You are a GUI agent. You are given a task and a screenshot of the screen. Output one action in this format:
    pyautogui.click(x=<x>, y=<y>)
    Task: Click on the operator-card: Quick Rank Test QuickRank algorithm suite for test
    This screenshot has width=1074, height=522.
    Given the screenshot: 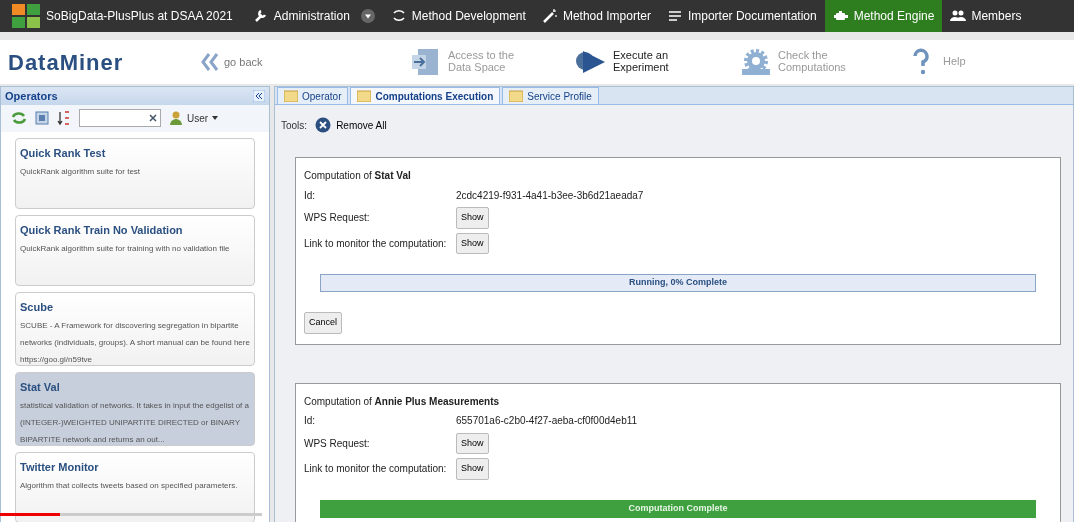 What is the action you would take?
    pyautogui.click(x=135, y=173)
    